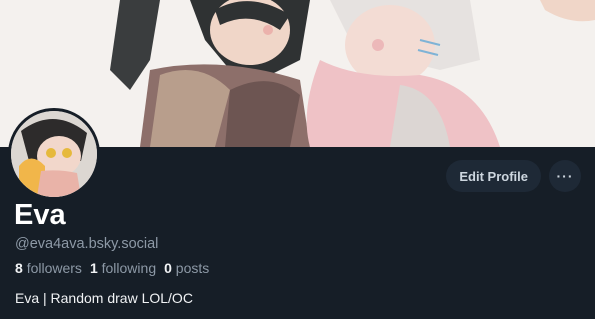 Image resolution: width=595 pixels, height=319 pixels. What do you see at coordinates (40, 215) in the screenshot?
I see `display-name: Eva` at bounding box center [40, 215].